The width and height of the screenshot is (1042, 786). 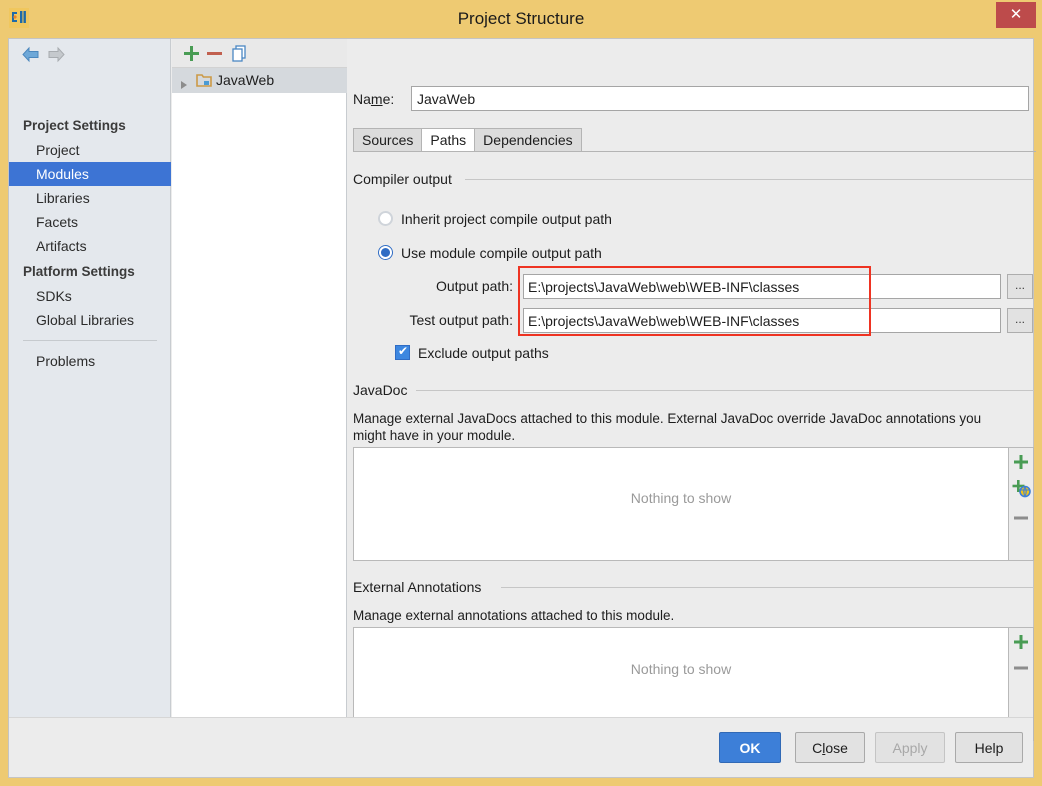 I want to click on tab-dependencies: Dependencies, so click(x=528, y=140).